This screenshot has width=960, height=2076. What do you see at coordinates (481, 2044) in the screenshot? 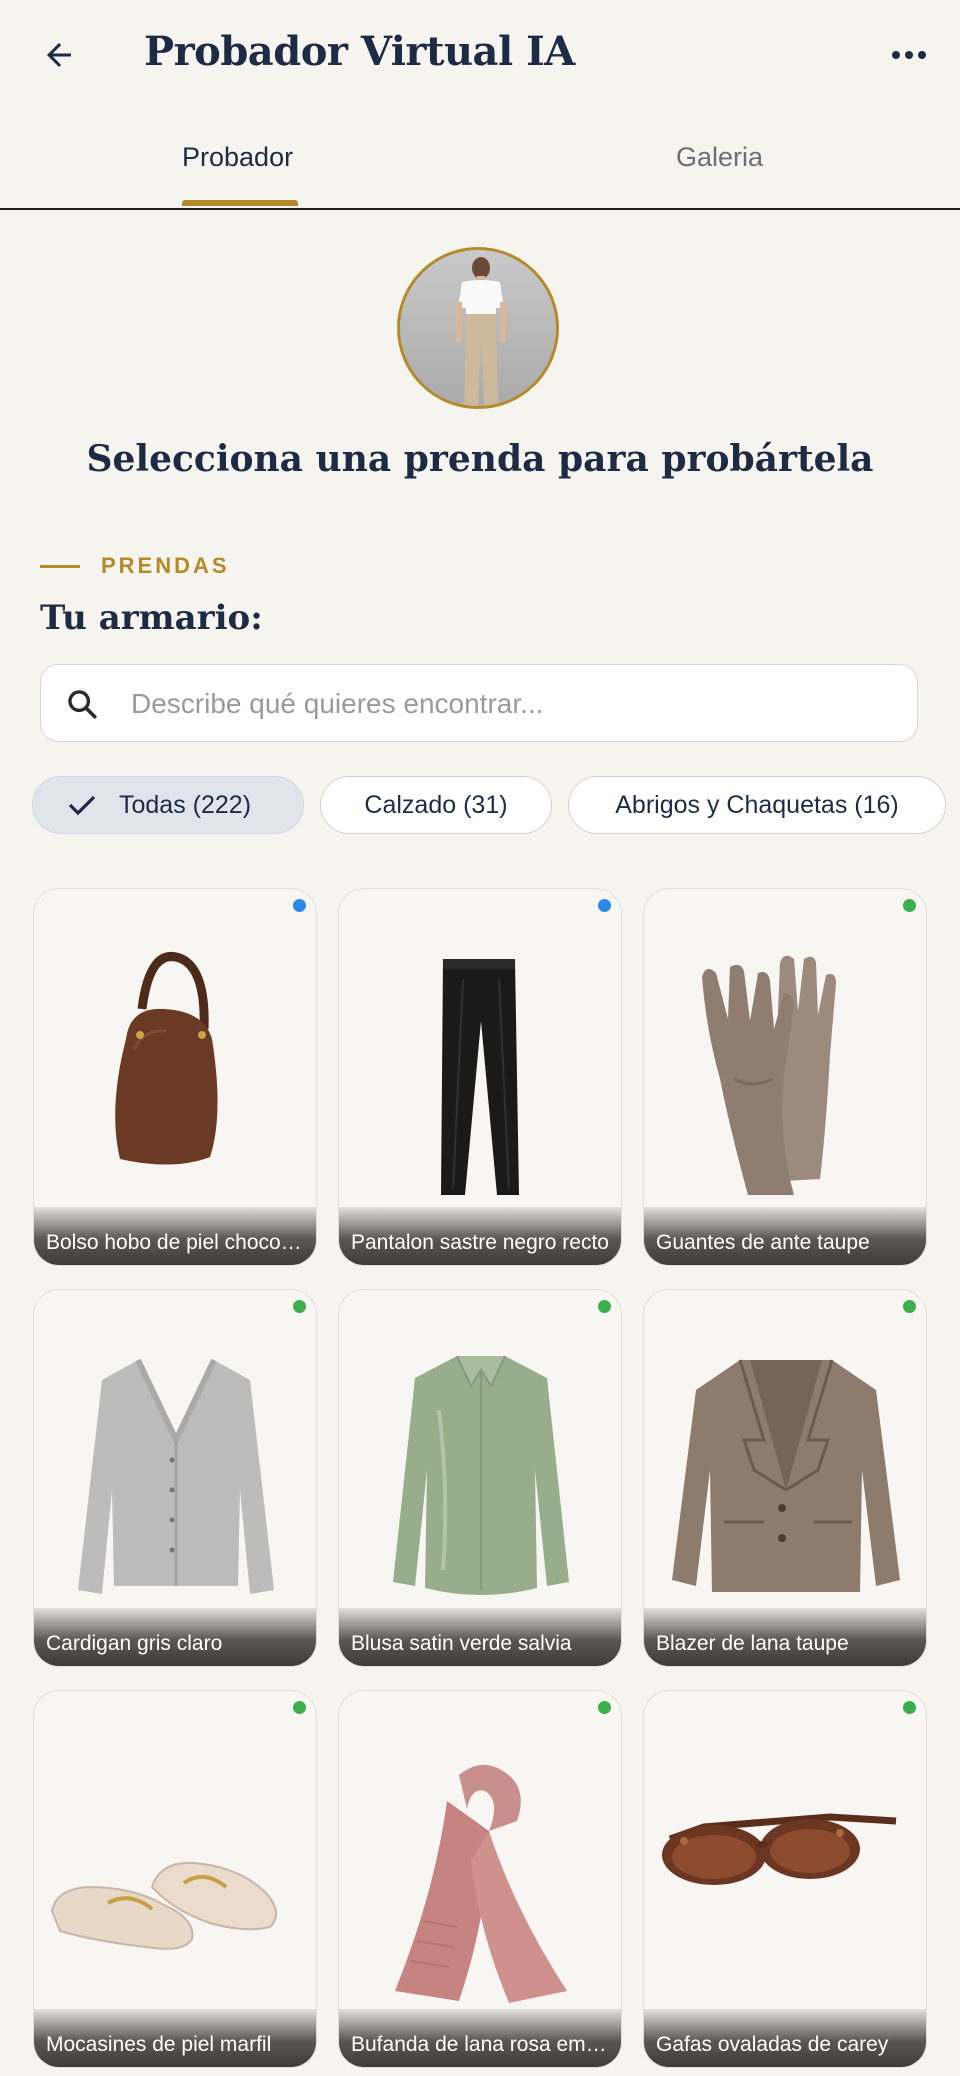
I see `item-name: Bufanda de lana rosa empolvado` at bounding box center [481, 2044].